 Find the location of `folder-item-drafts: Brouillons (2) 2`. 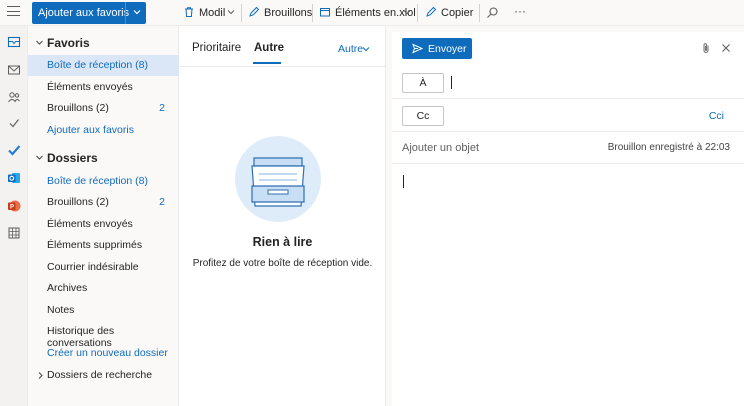

folder-item-drafts: Brouillons (2) 2 is located at coordinates (103, 202).